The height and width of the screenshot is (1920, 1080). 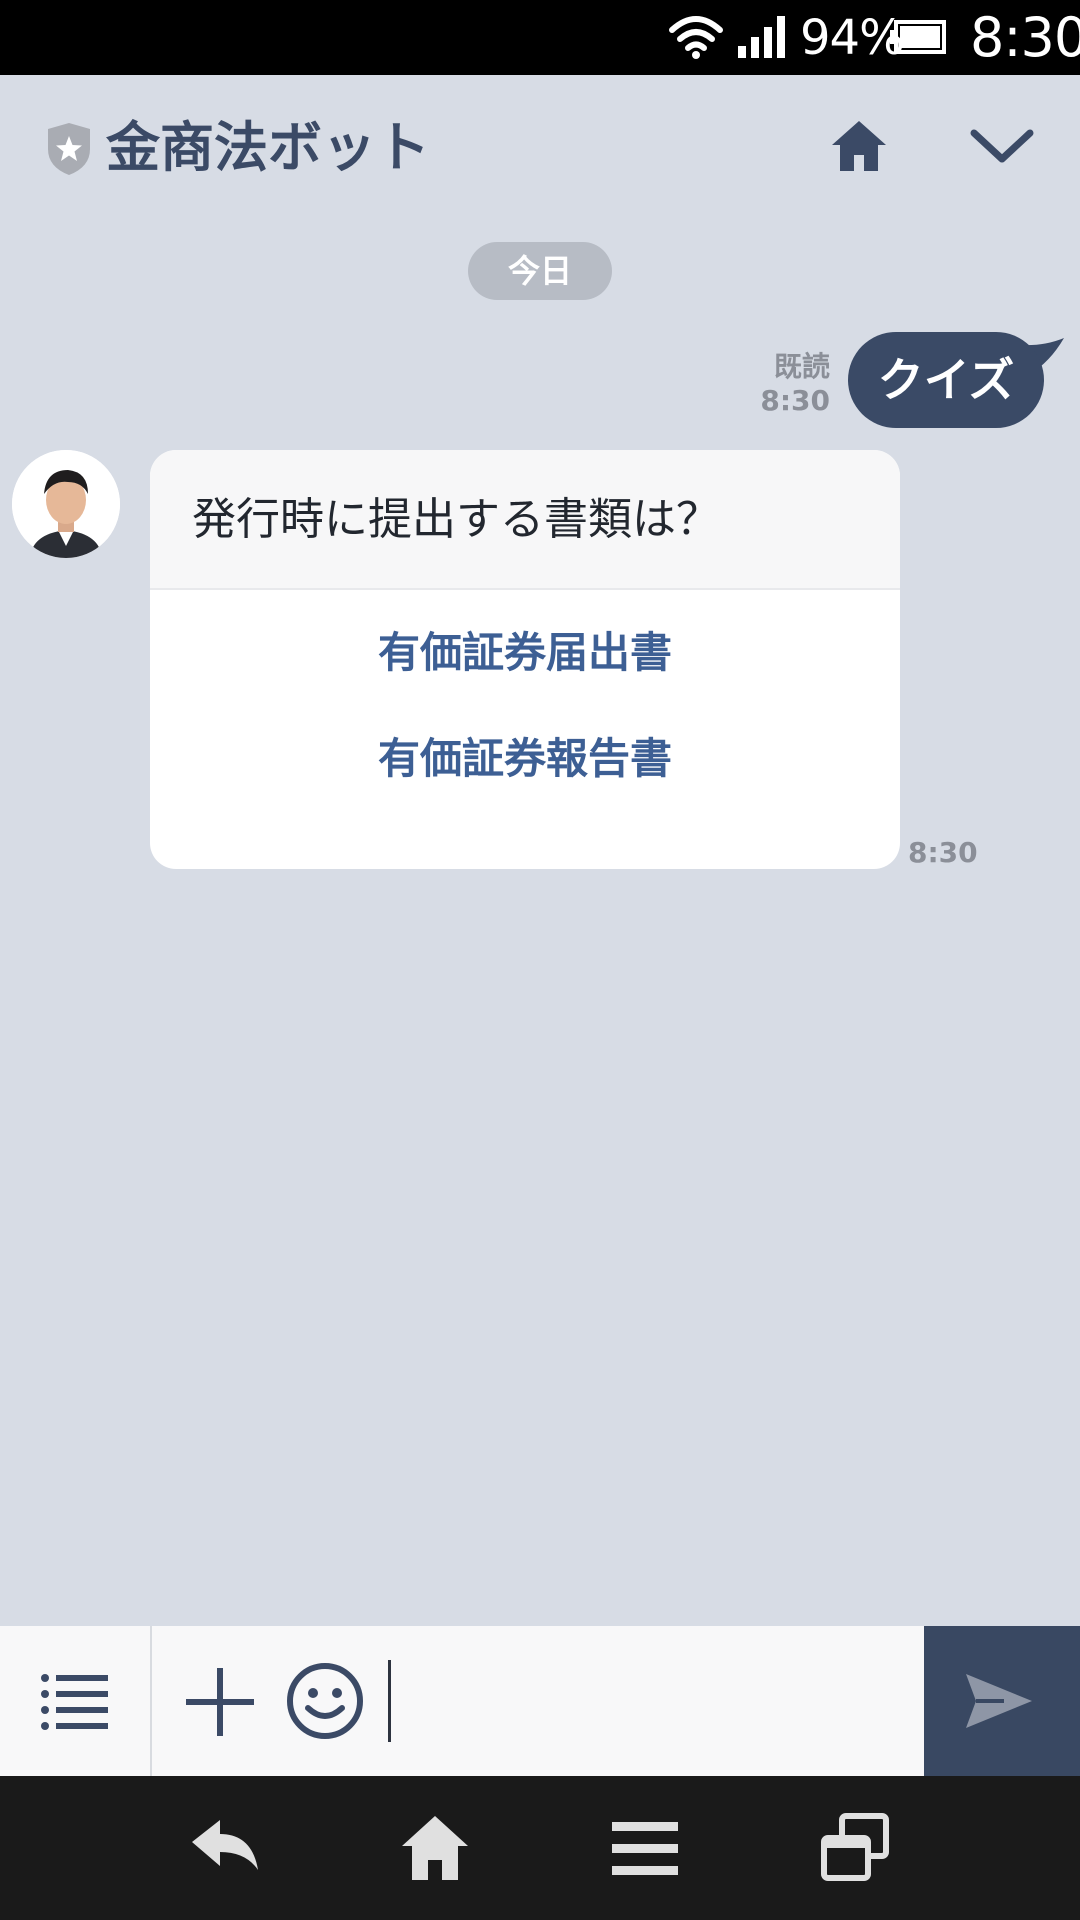 What do you see at coordinates (918, 37) in the screenshot?
I see `battery-icon` at bounding box center [918, 37].